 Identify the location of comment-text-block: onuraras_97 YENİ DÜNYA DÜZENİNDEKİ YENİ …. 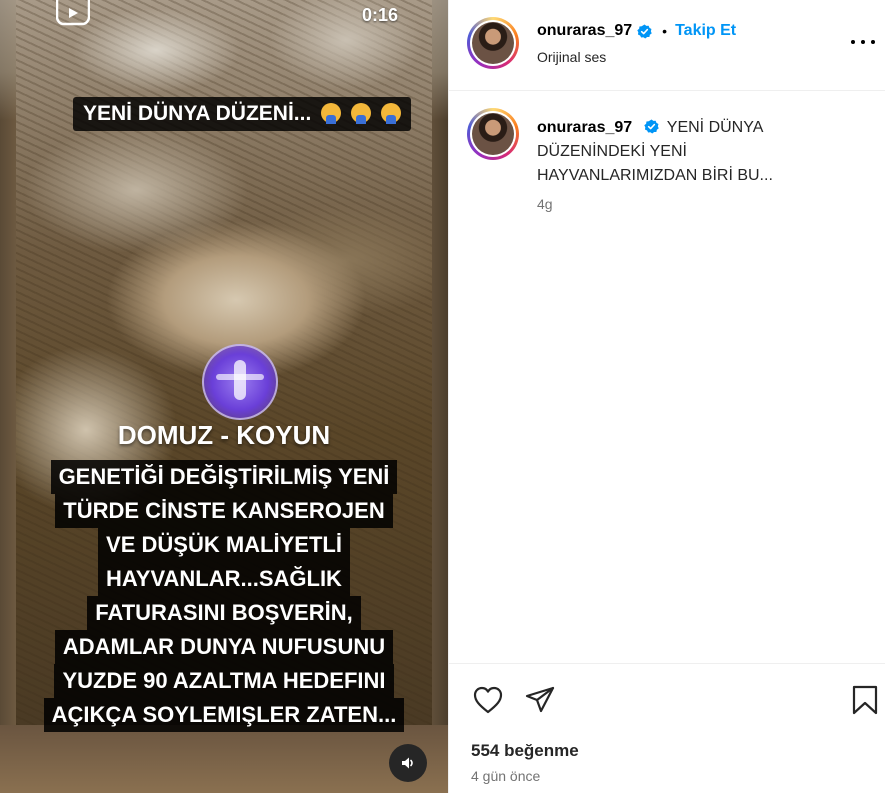
(687, 152).